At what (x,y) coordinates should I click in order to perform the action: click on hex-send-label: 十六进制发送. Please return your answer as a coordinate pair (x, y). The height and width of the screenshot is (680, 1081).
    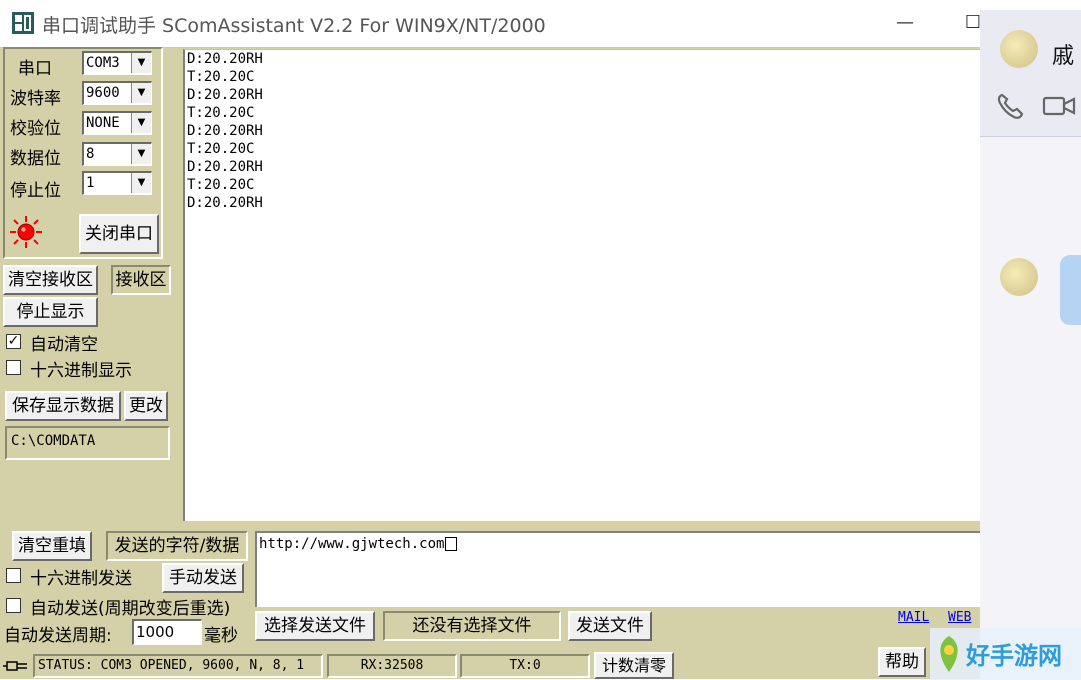
    Looking at the image, I should click on (81, 579).